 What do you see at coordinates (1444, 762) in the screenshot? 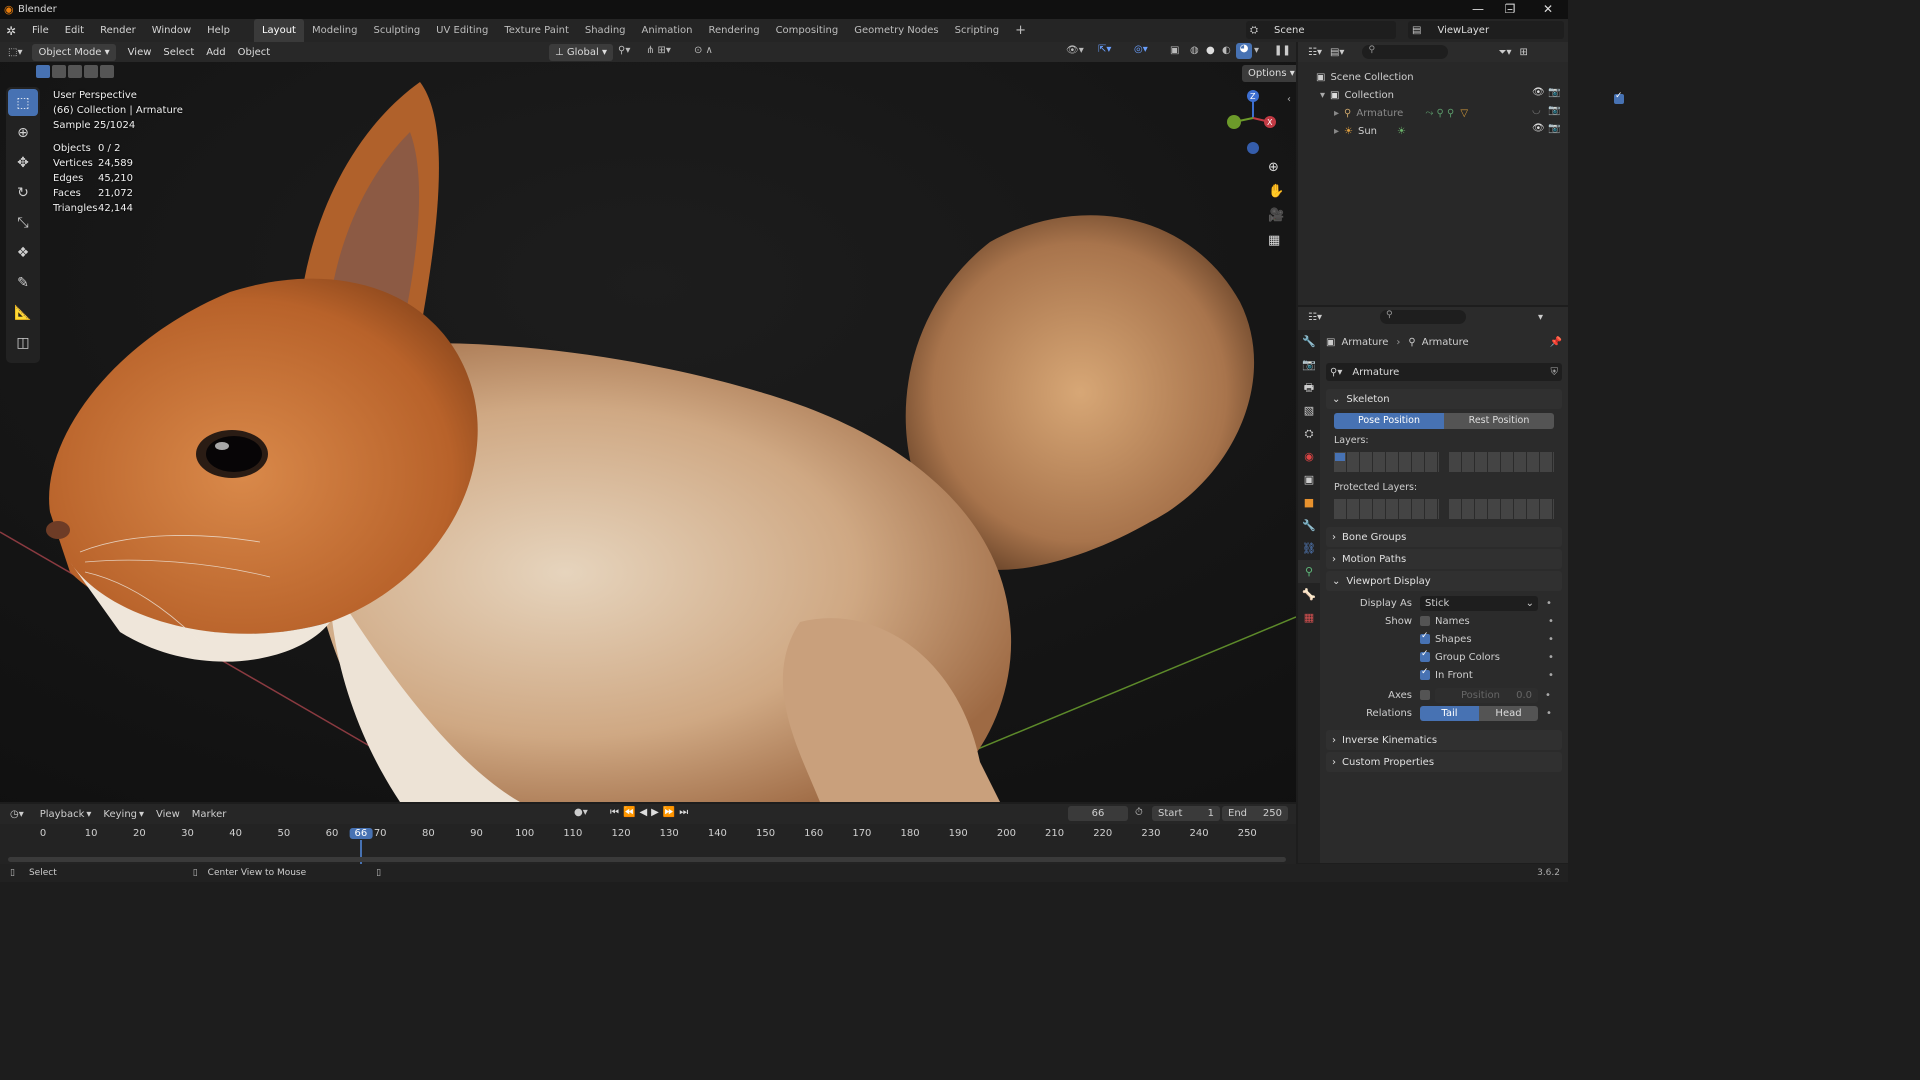
I see `custom-properties-panel-header: › Custom Properties` at bounding box center [1444, 762].